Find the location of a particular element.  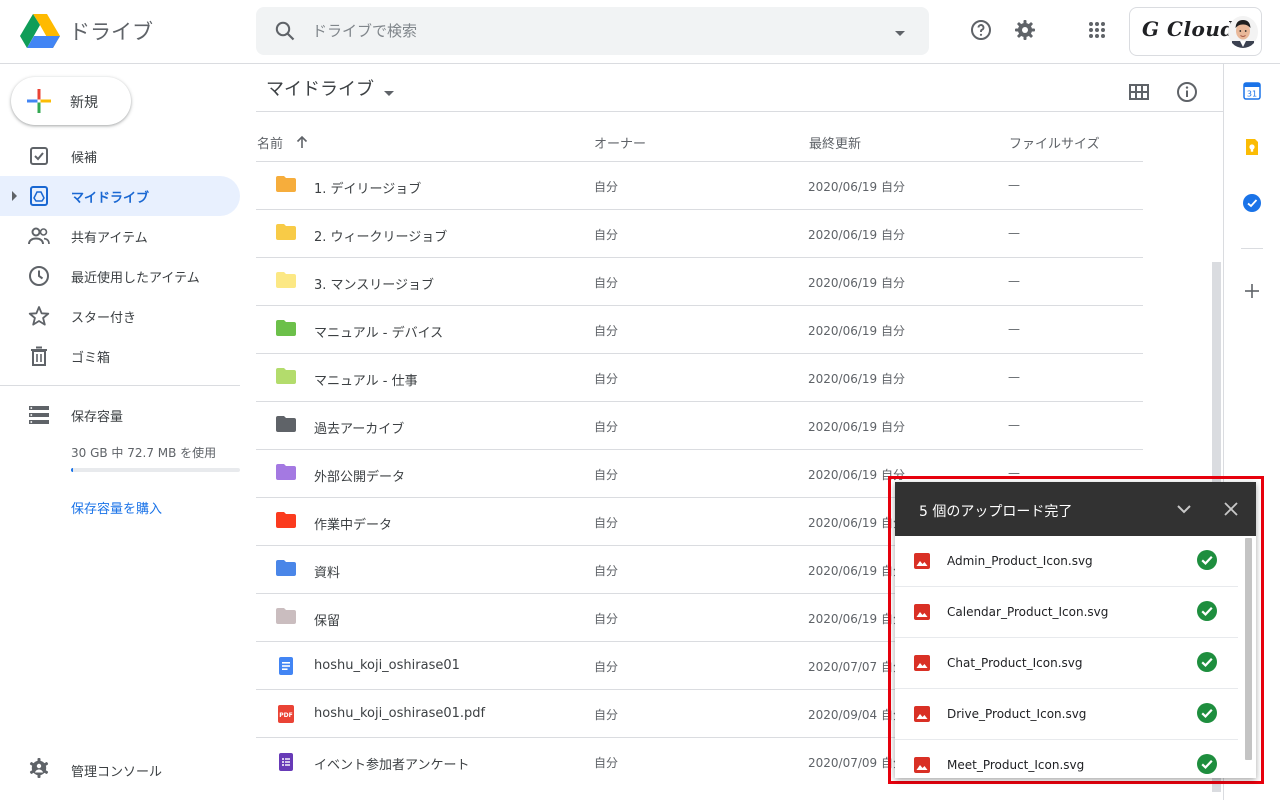

sidebar-item-recent: 最近使用したアイテム is located at coordinates (120, 276).